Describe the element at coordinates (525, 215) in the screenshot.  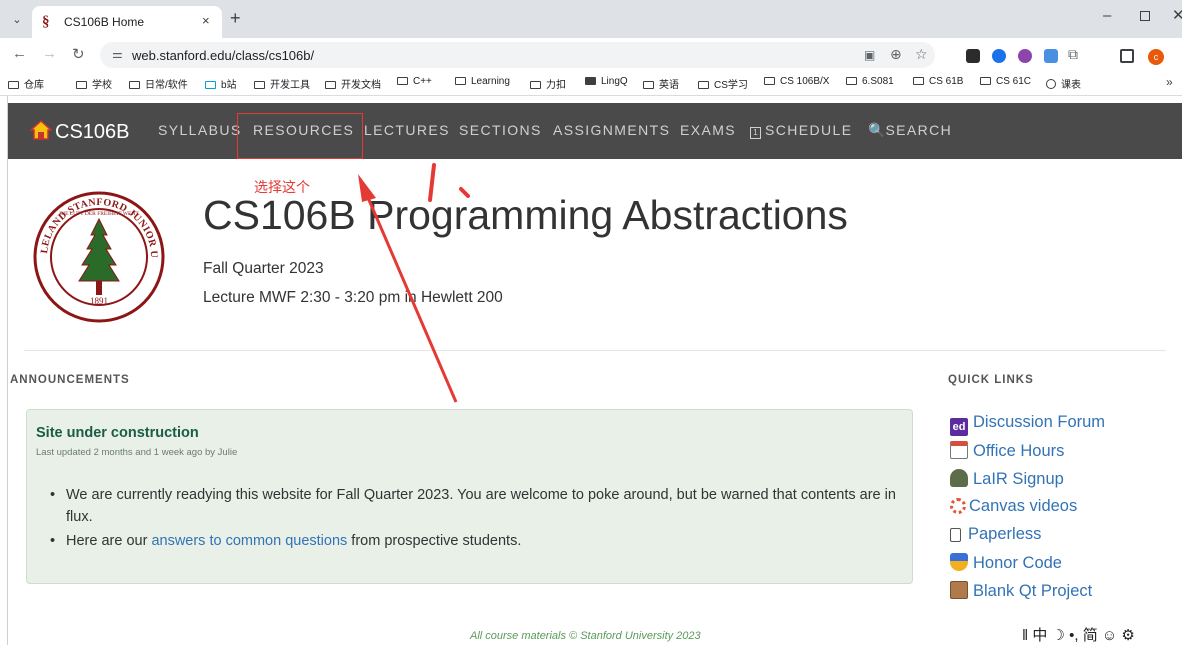
I see `page-title: CS106B Programming Abstractions` at that location.